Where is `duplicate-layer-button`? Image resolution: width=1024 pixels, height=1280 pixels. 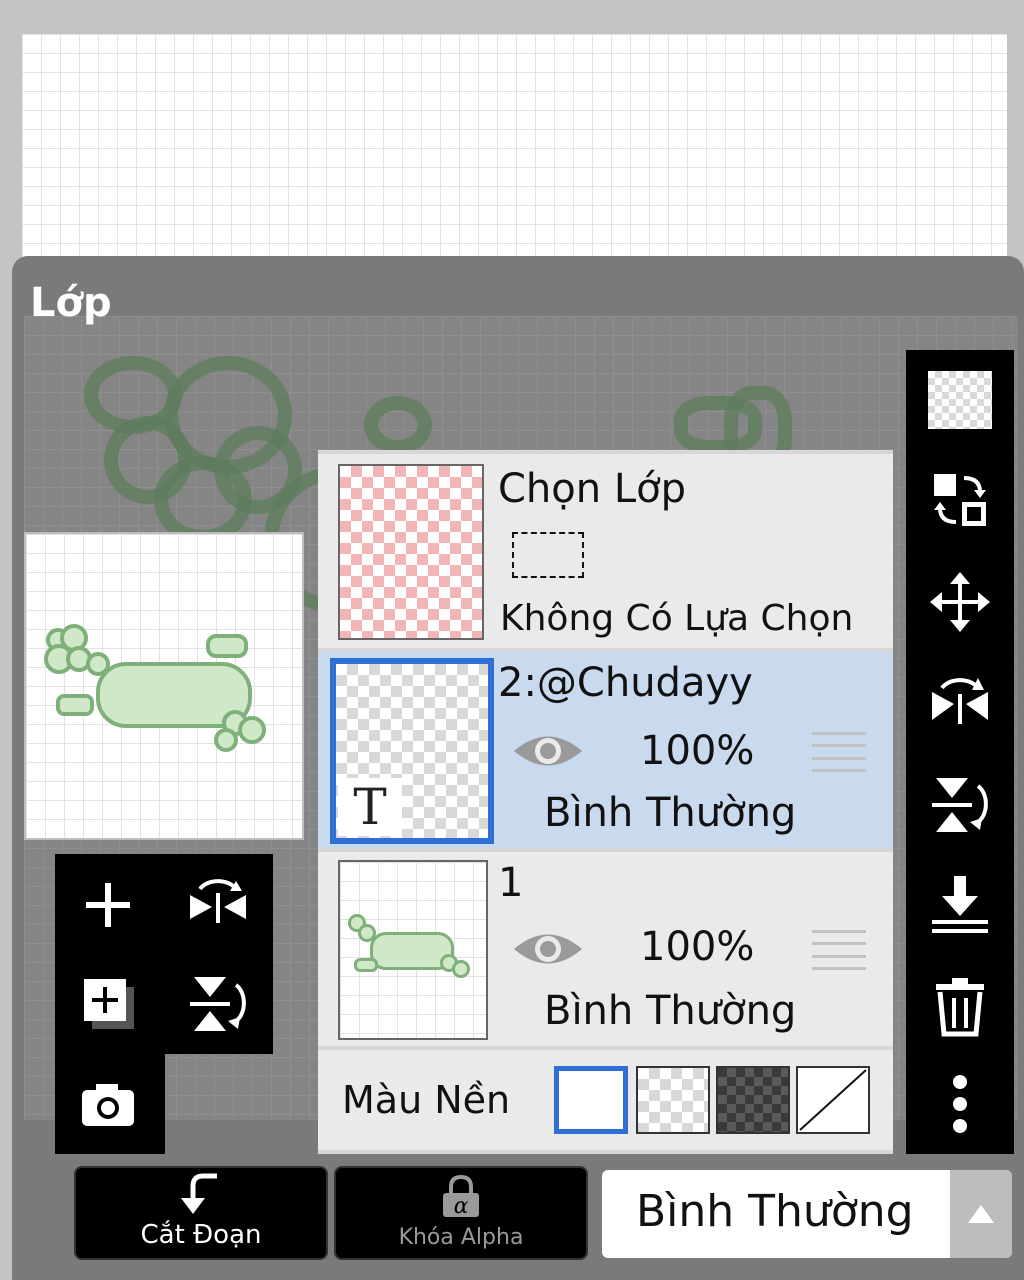 duplicate-layer-button is located at coordinates (108, 1003).